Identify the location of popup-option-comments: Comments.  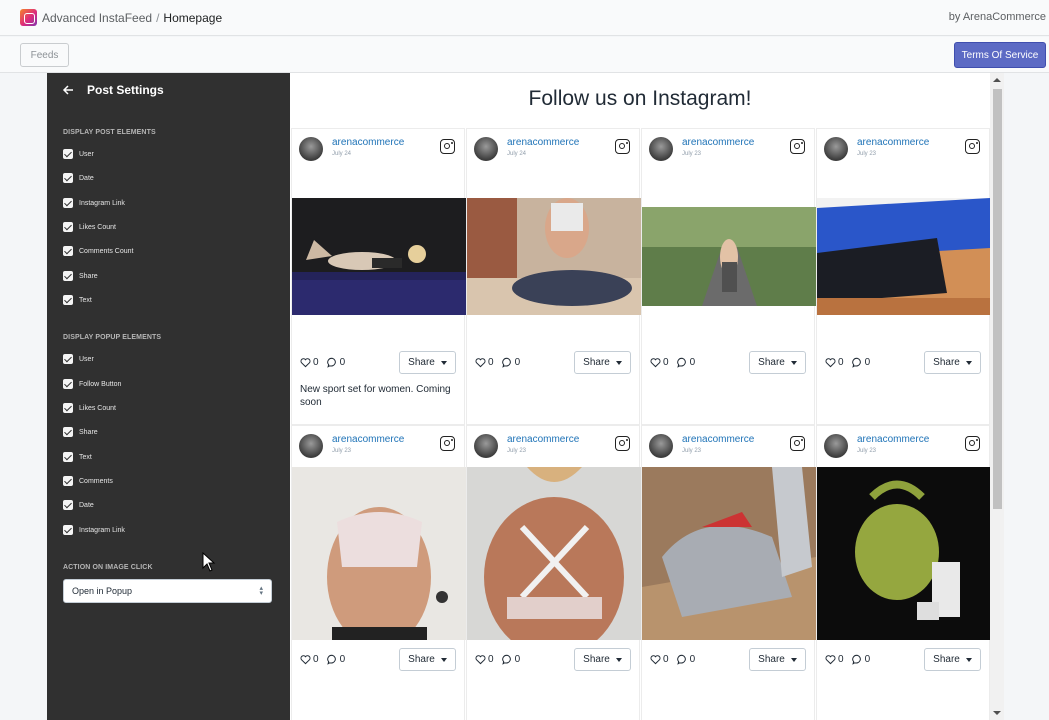
(88, 481).